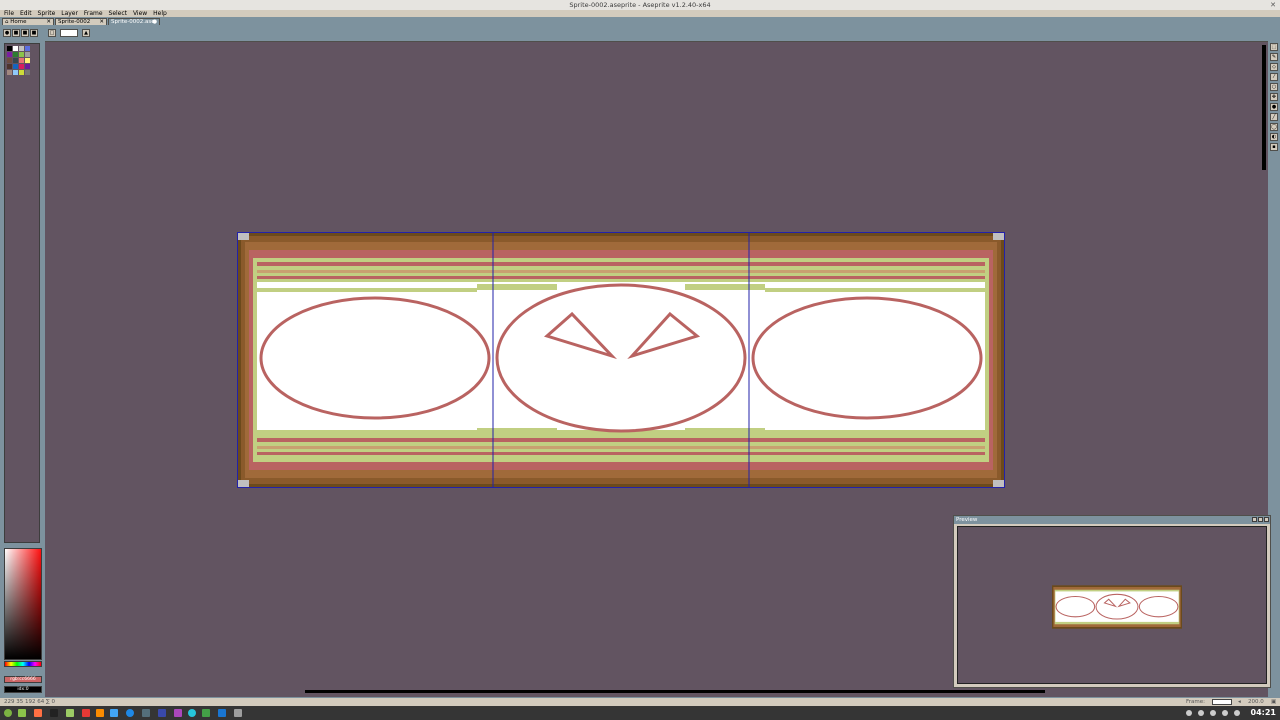 This screenshot has height=720, width=1280. What do you see at coordinates (93, 13) in the screenshot?
I see `menu-frame: Frame` at bounding box center [93, 13].